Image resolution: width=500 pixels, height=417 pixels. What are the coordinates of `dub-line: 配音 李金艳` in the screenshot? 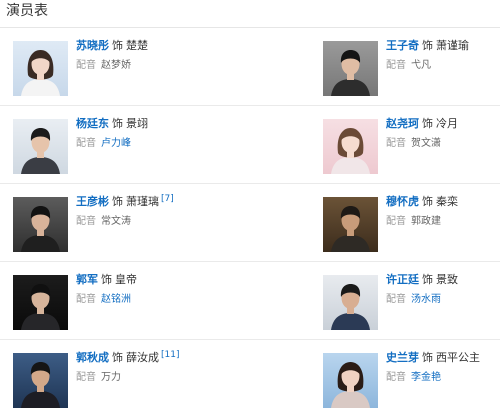 It's located at (433, 378).